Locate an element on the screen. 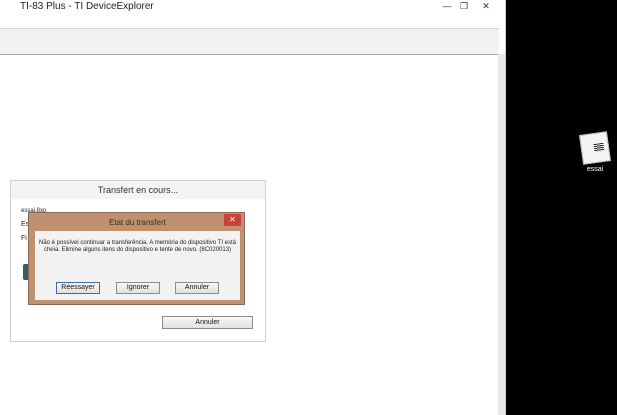 The image size is (617, 415). toolbar is located at coordinates (249, 41).